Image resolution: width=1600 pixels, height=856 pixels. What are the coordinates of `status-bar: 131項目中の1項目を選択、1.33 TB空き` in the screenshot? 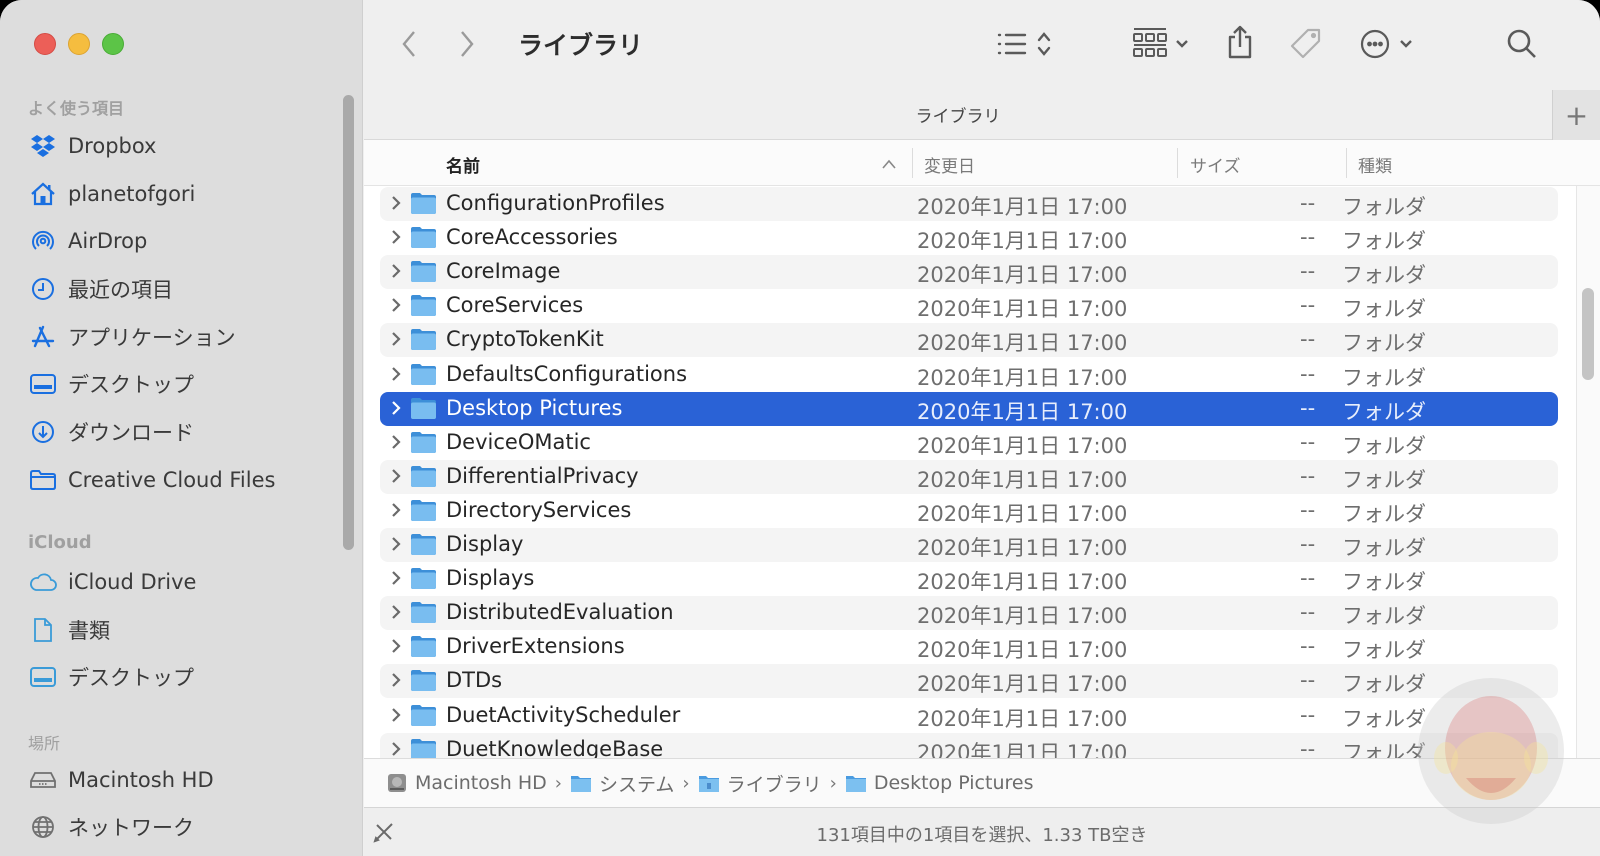 It's located at (982, 832).